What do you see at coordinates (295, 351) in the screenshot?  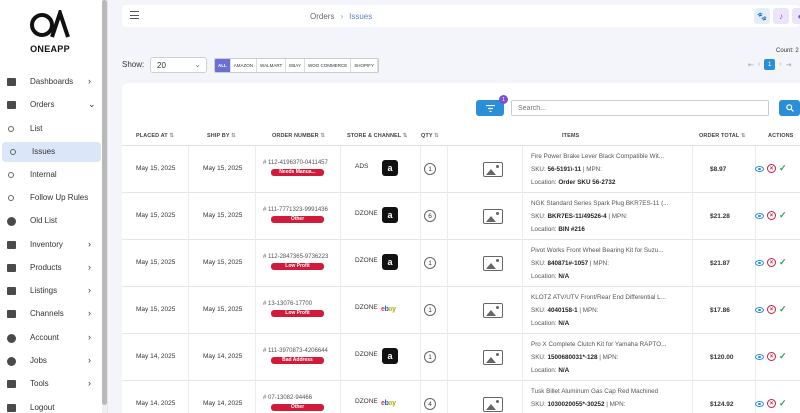 I see `order-number: # 111-3970873-4206644` at bounding box center [295, 351].